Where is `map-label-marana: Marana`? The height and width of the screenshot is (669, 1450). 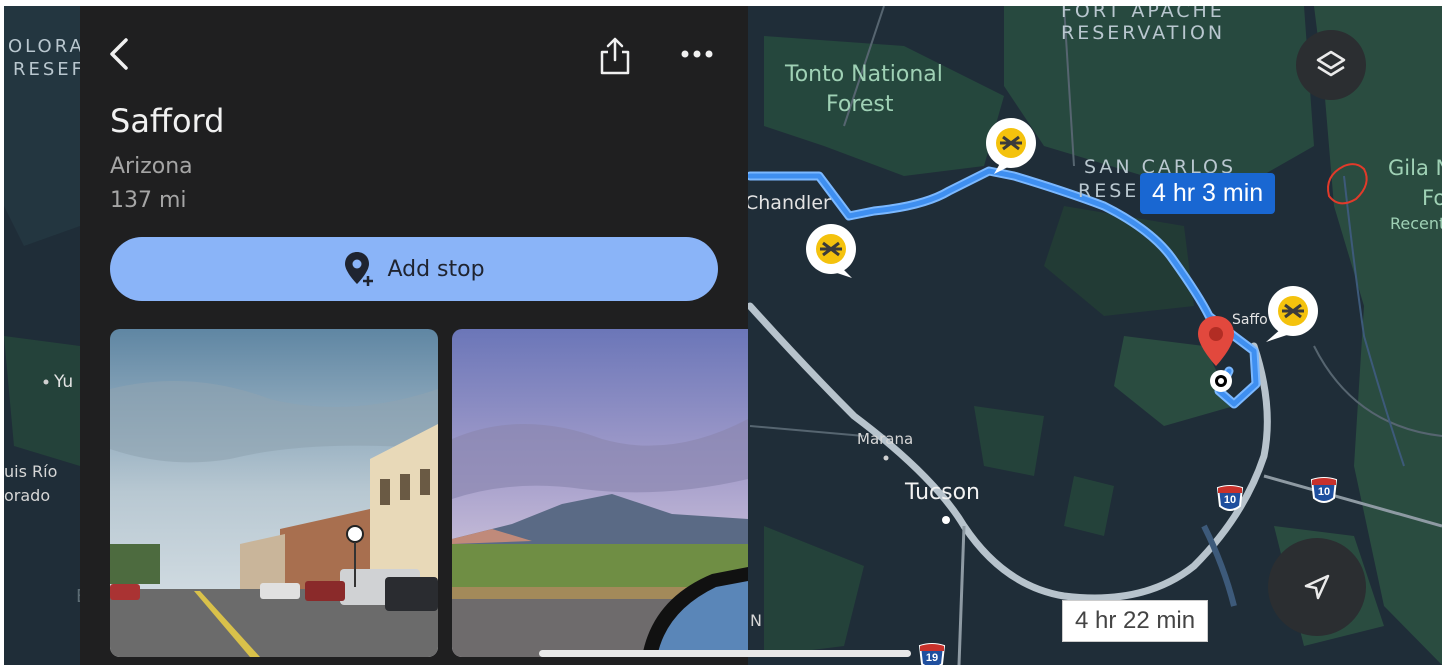
map-label-marana: Marana is located at coordinates (885, 439).